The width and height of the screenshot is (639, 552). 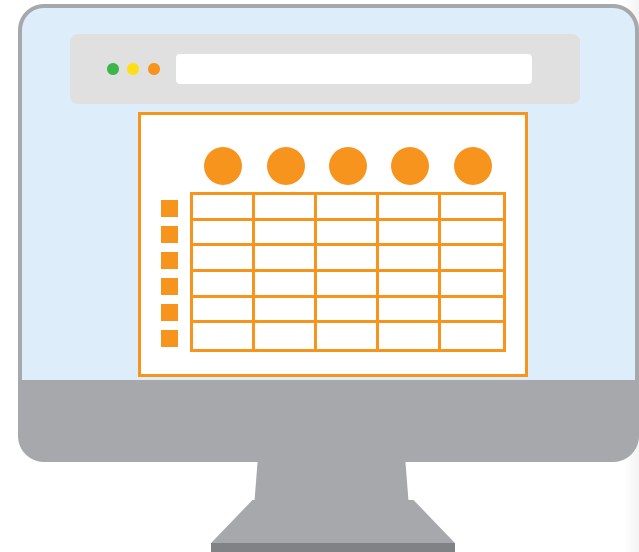 I want to click on address-bar, so click(x=354, y=69).